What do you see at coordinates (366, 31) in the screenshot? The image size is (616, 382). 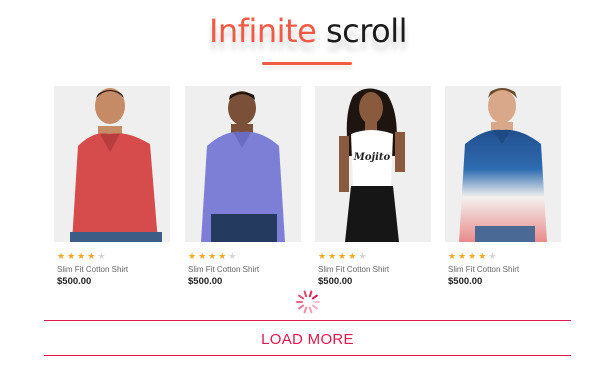 I see `title-rest: scroll` at bounding box center [366, 31].